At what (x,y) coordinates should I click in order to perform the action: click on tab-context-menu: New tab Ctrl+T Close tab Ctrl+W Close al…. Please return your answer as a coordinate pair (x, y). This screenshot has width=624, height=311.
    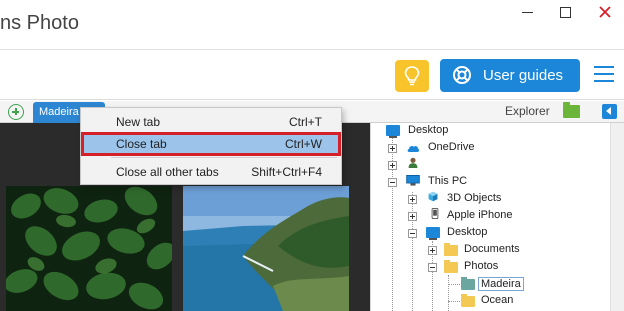
    Looking at the image, I should click on (211, 146).